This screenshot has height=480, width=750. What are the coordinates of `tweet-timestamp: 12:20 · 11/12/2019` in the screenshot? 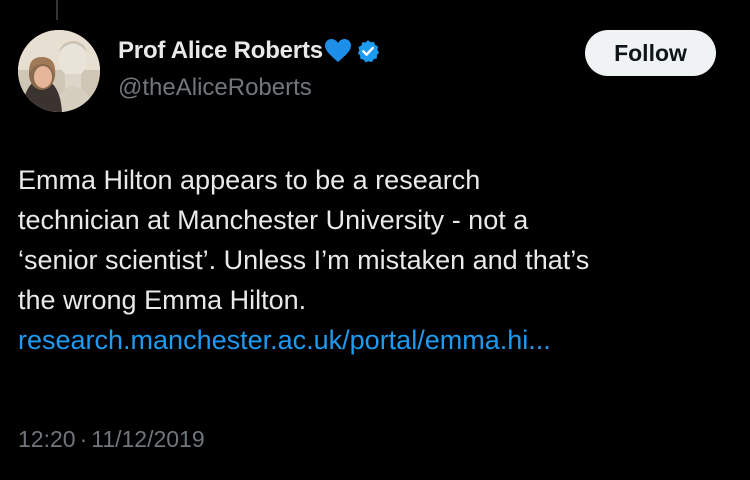 It's located at (111, 439).